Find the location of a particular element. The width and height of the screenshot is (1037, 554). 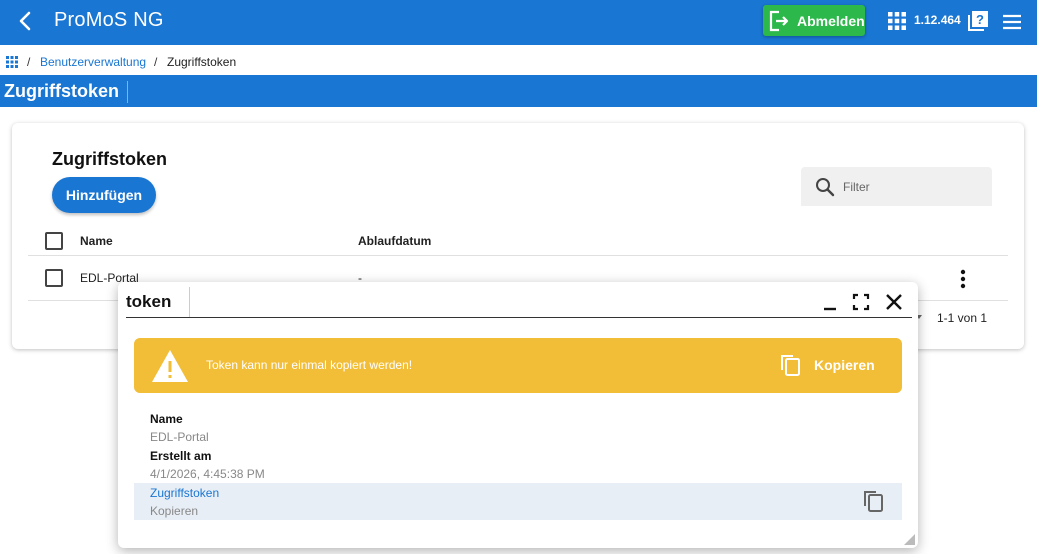

page-title: Zugriffstoken is located at coordinates (66, 92).